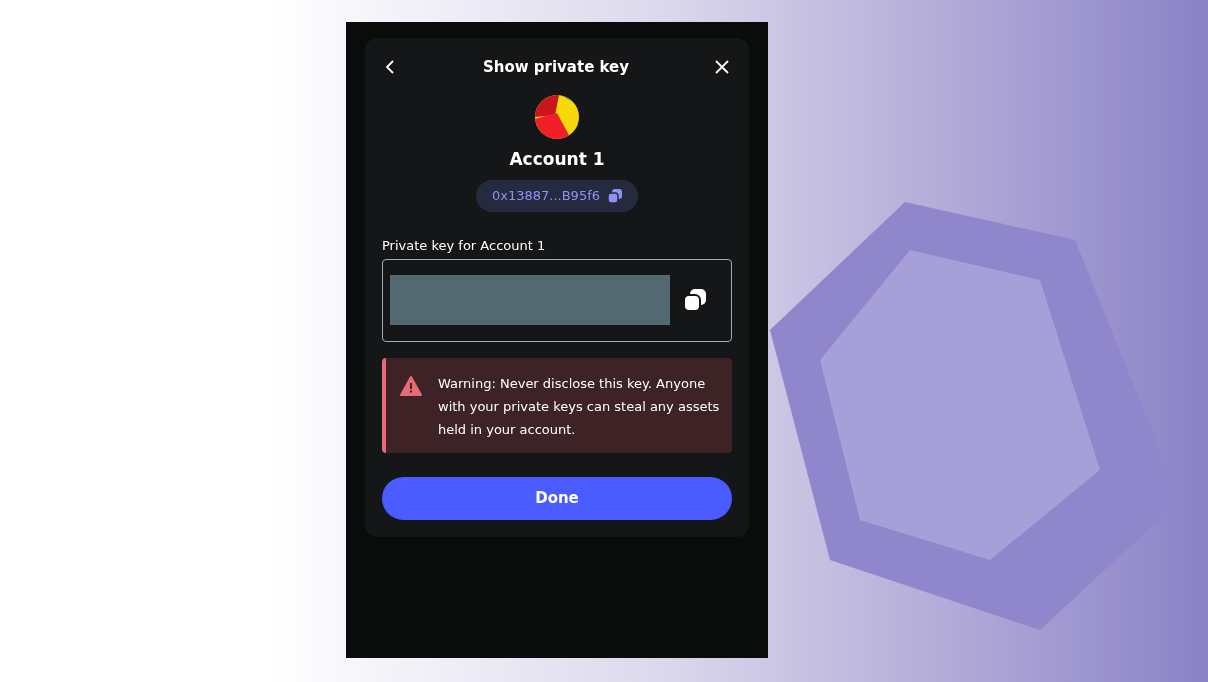  What do you see at coordinates (695, 300) in the screenshot?
I see `copy-icon` at bounding box center [695, 300].